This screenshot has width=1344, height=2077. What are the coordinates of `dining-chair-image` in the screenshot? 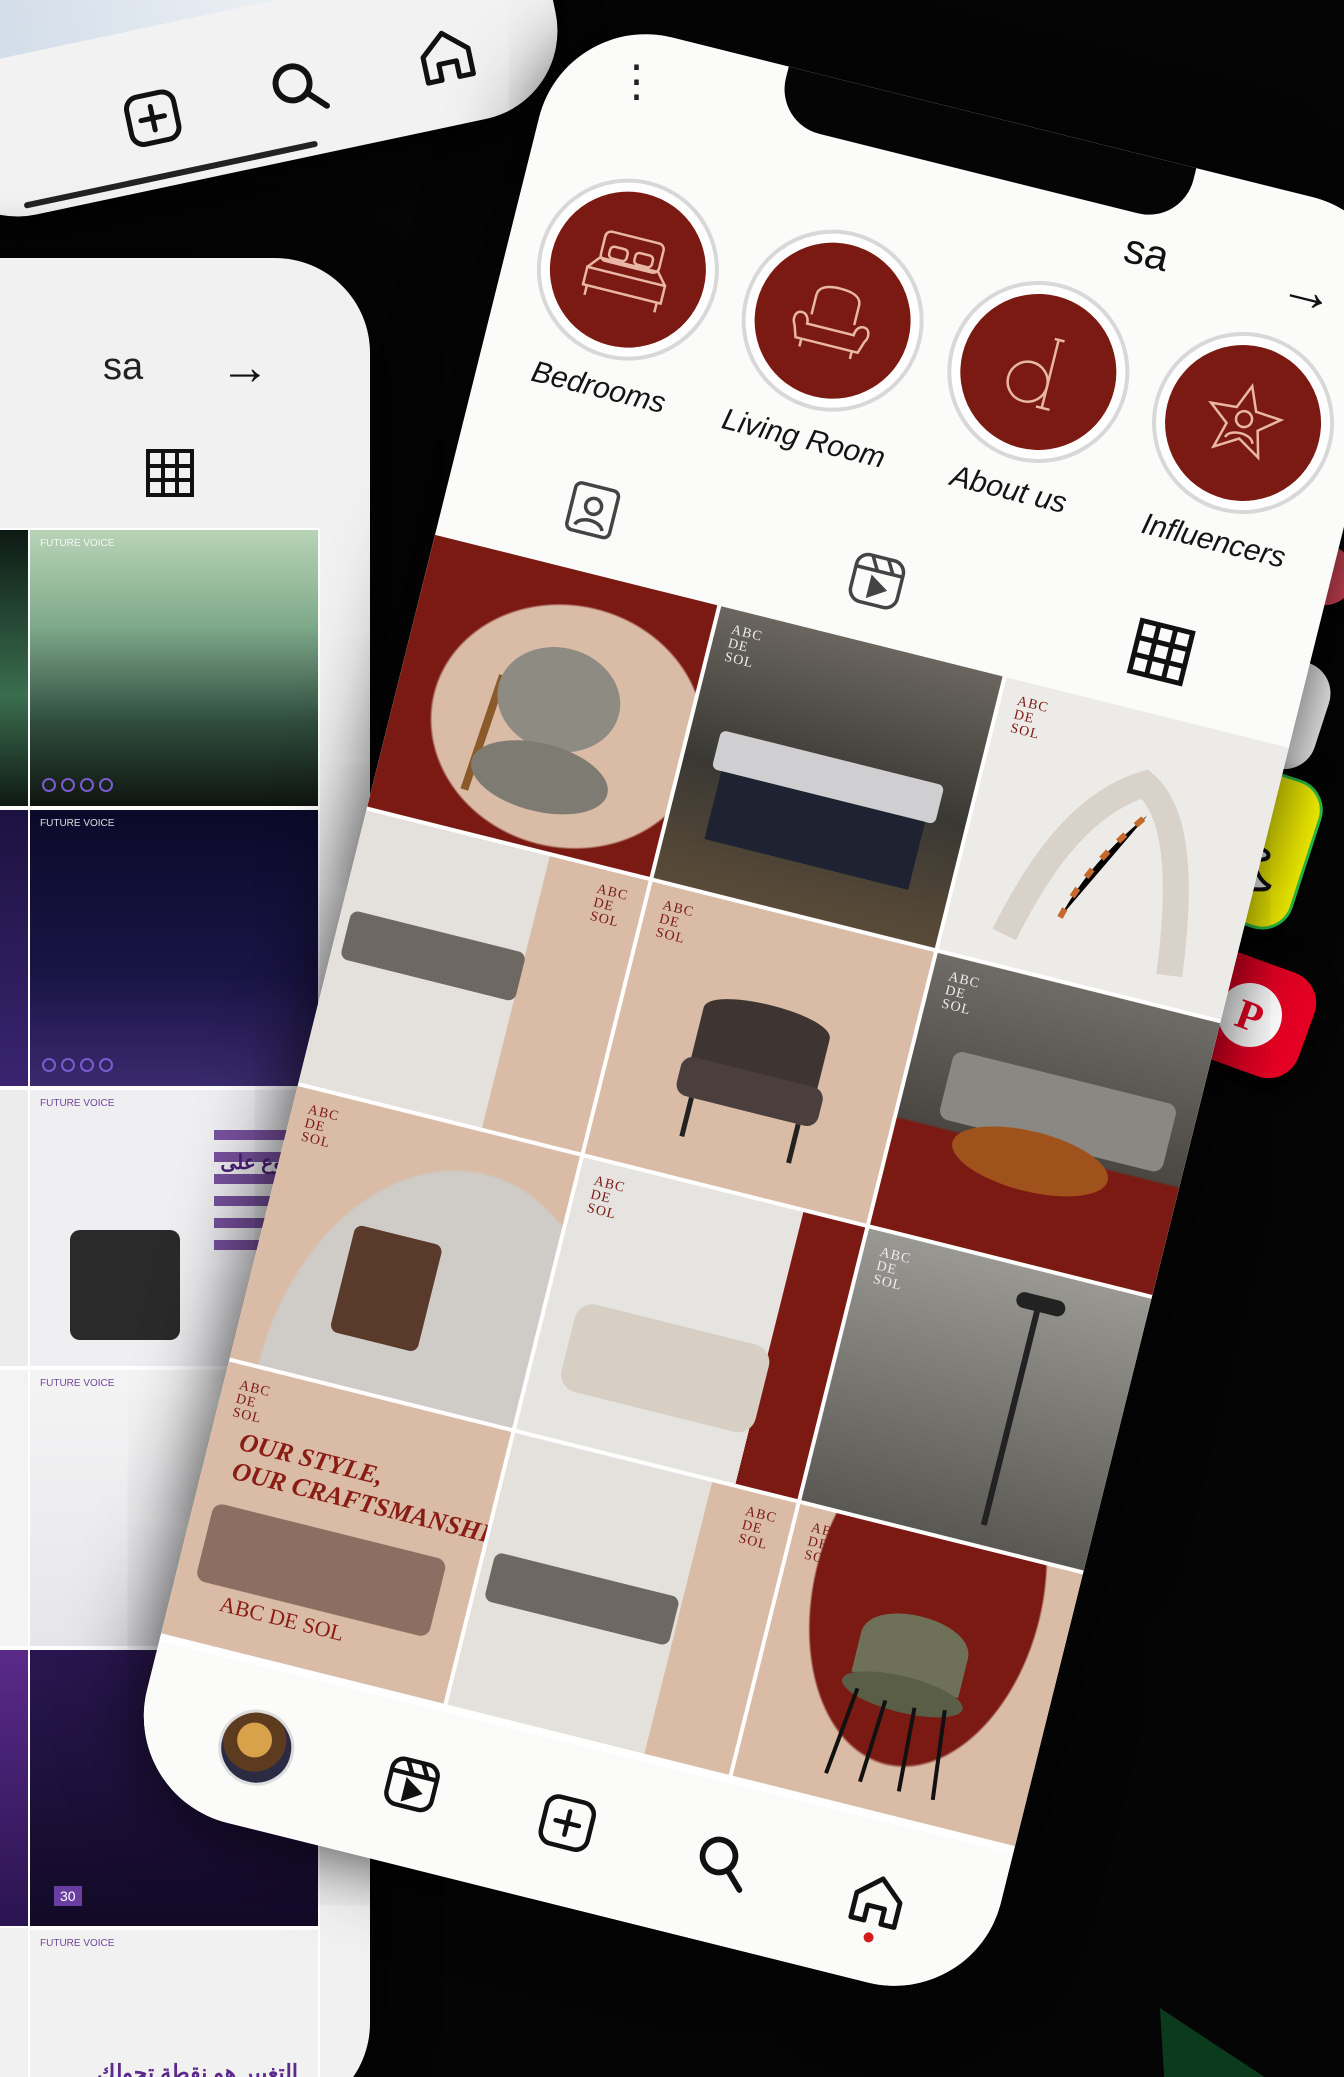 It's located at (896, 1707).